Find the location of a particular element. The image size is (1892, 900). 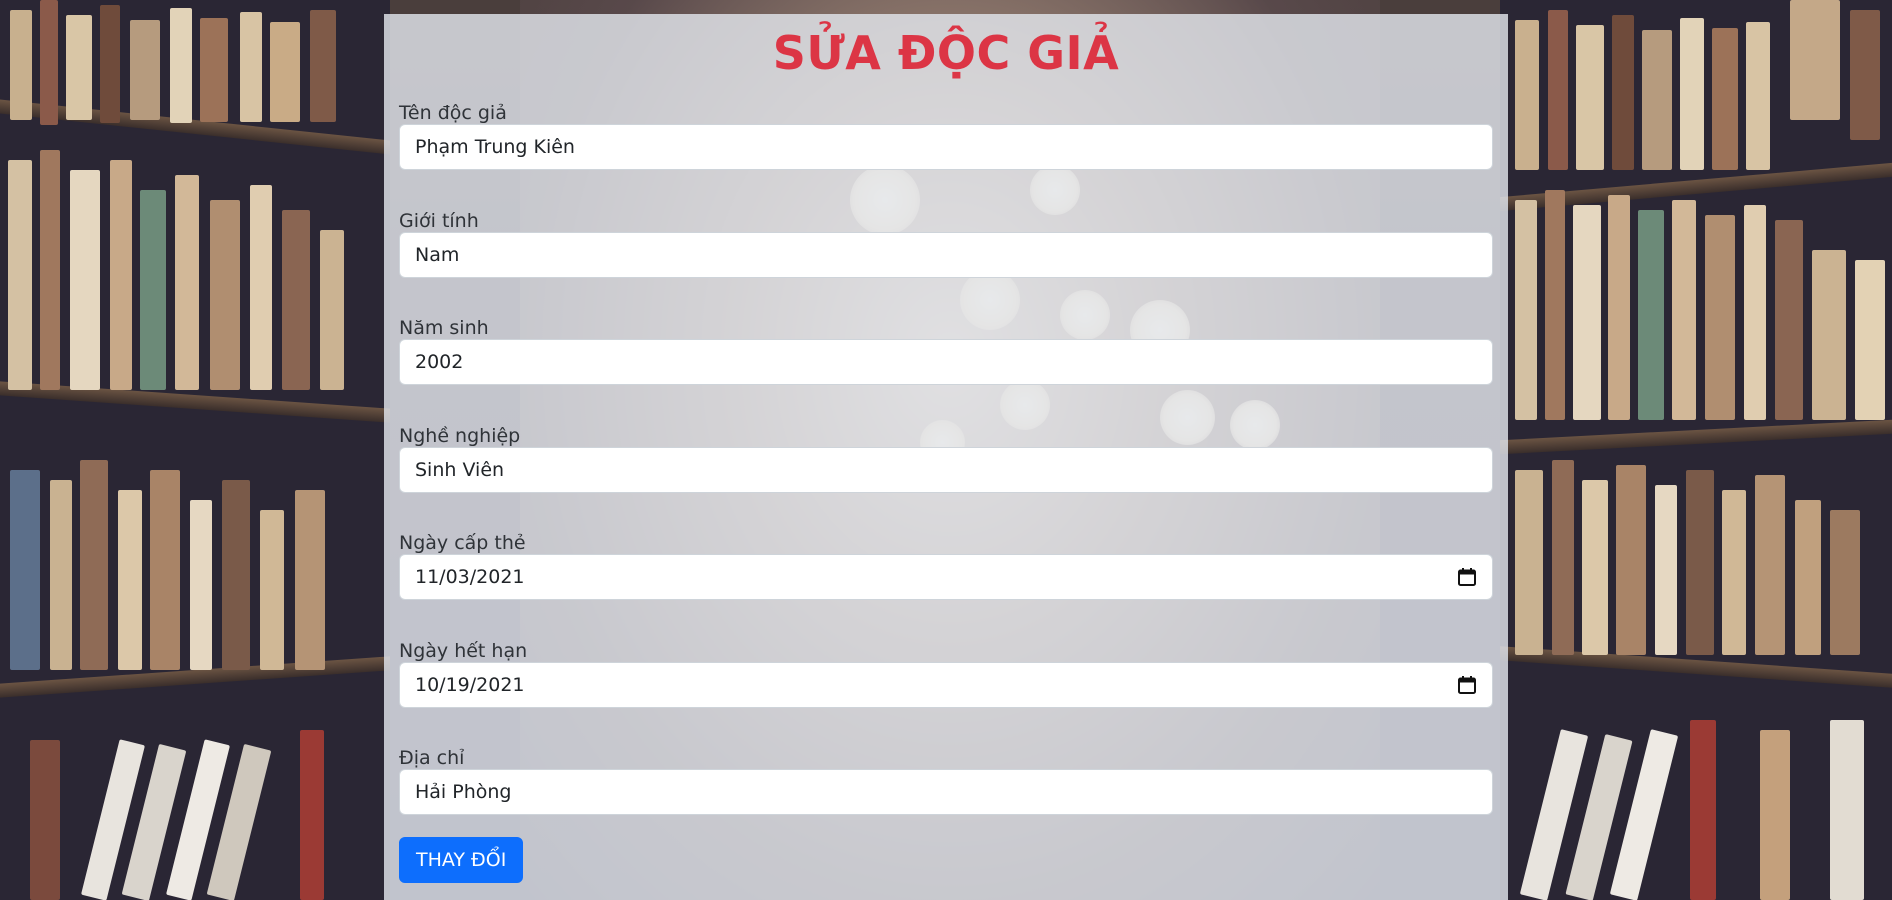

reader-name-value: Phạm Trung Kiên is located at coordinates (495, 147).